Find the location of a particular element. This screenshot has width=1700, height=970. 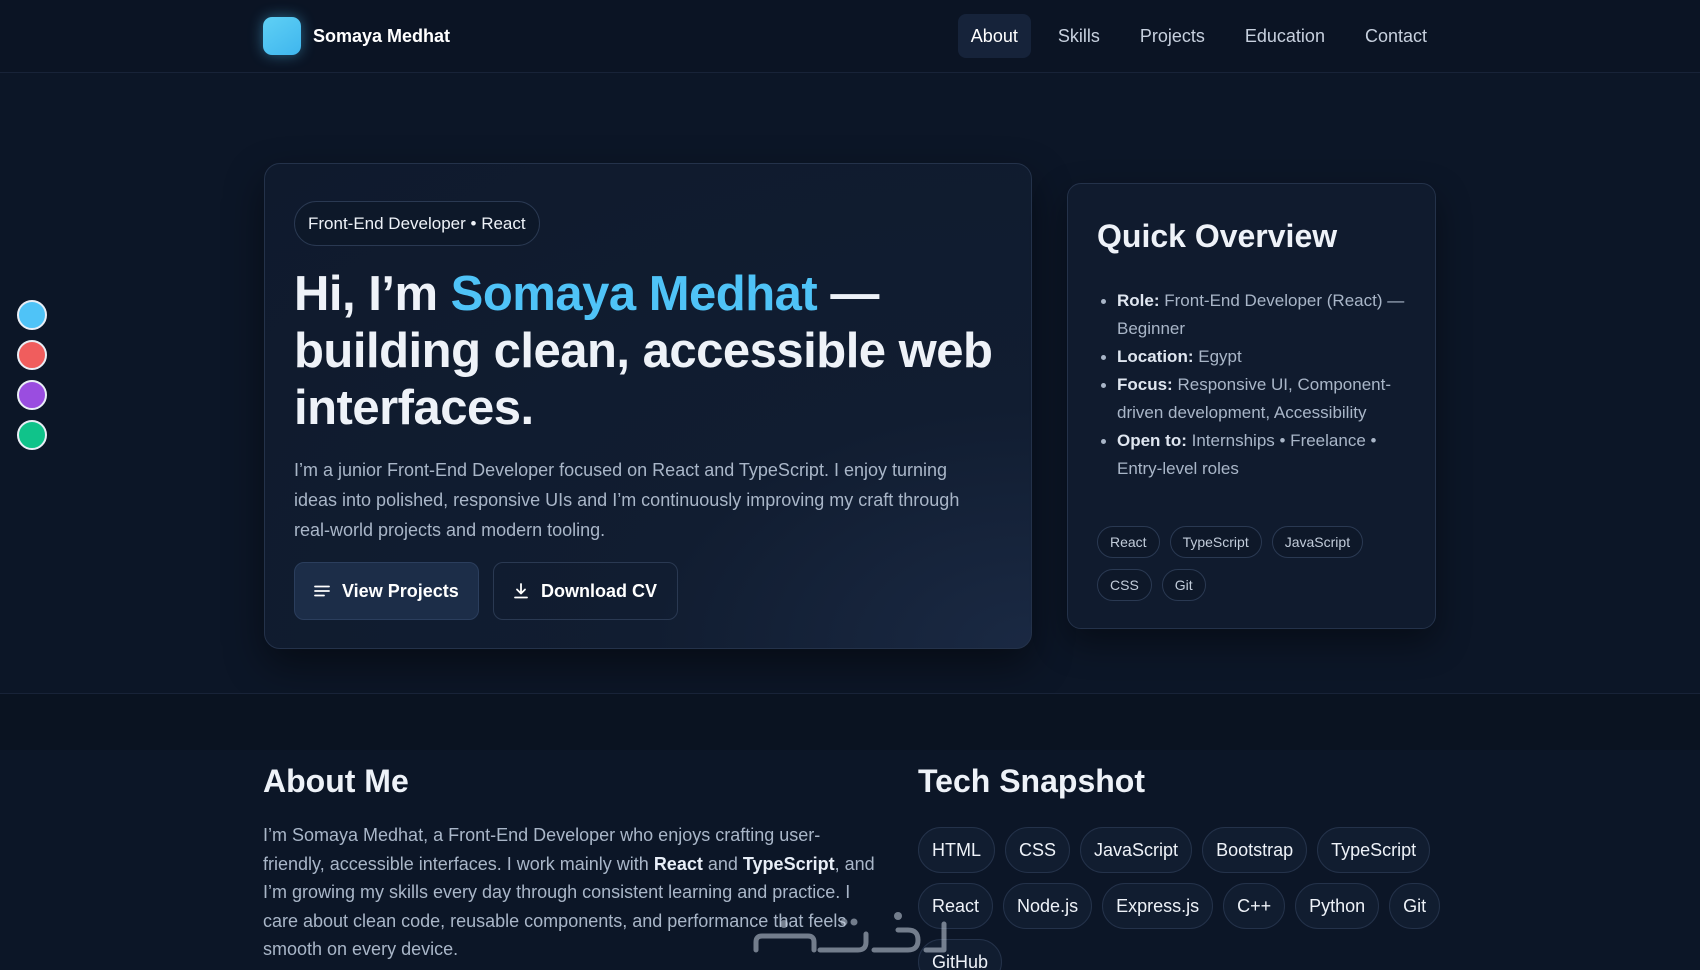

about-bold-react: React is located at coordinates (678, 863).